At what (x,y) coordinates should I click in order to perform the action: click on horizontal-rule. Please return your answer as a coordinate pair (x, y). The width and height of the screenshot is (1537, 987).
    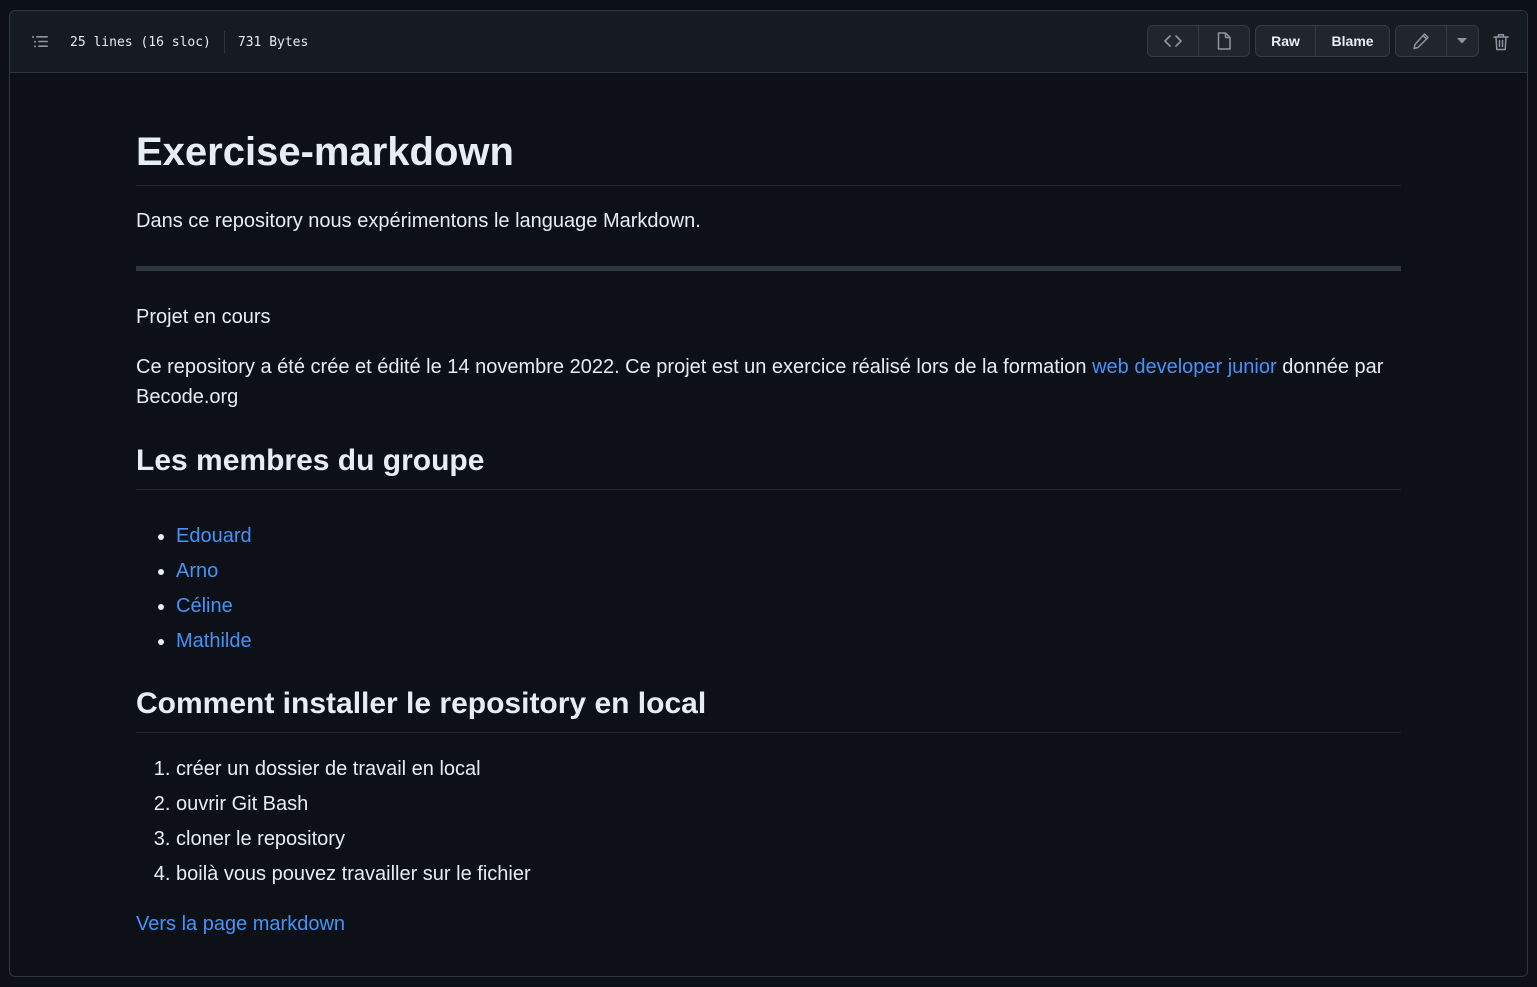
    Looking at the image, I should click on (768, 268).